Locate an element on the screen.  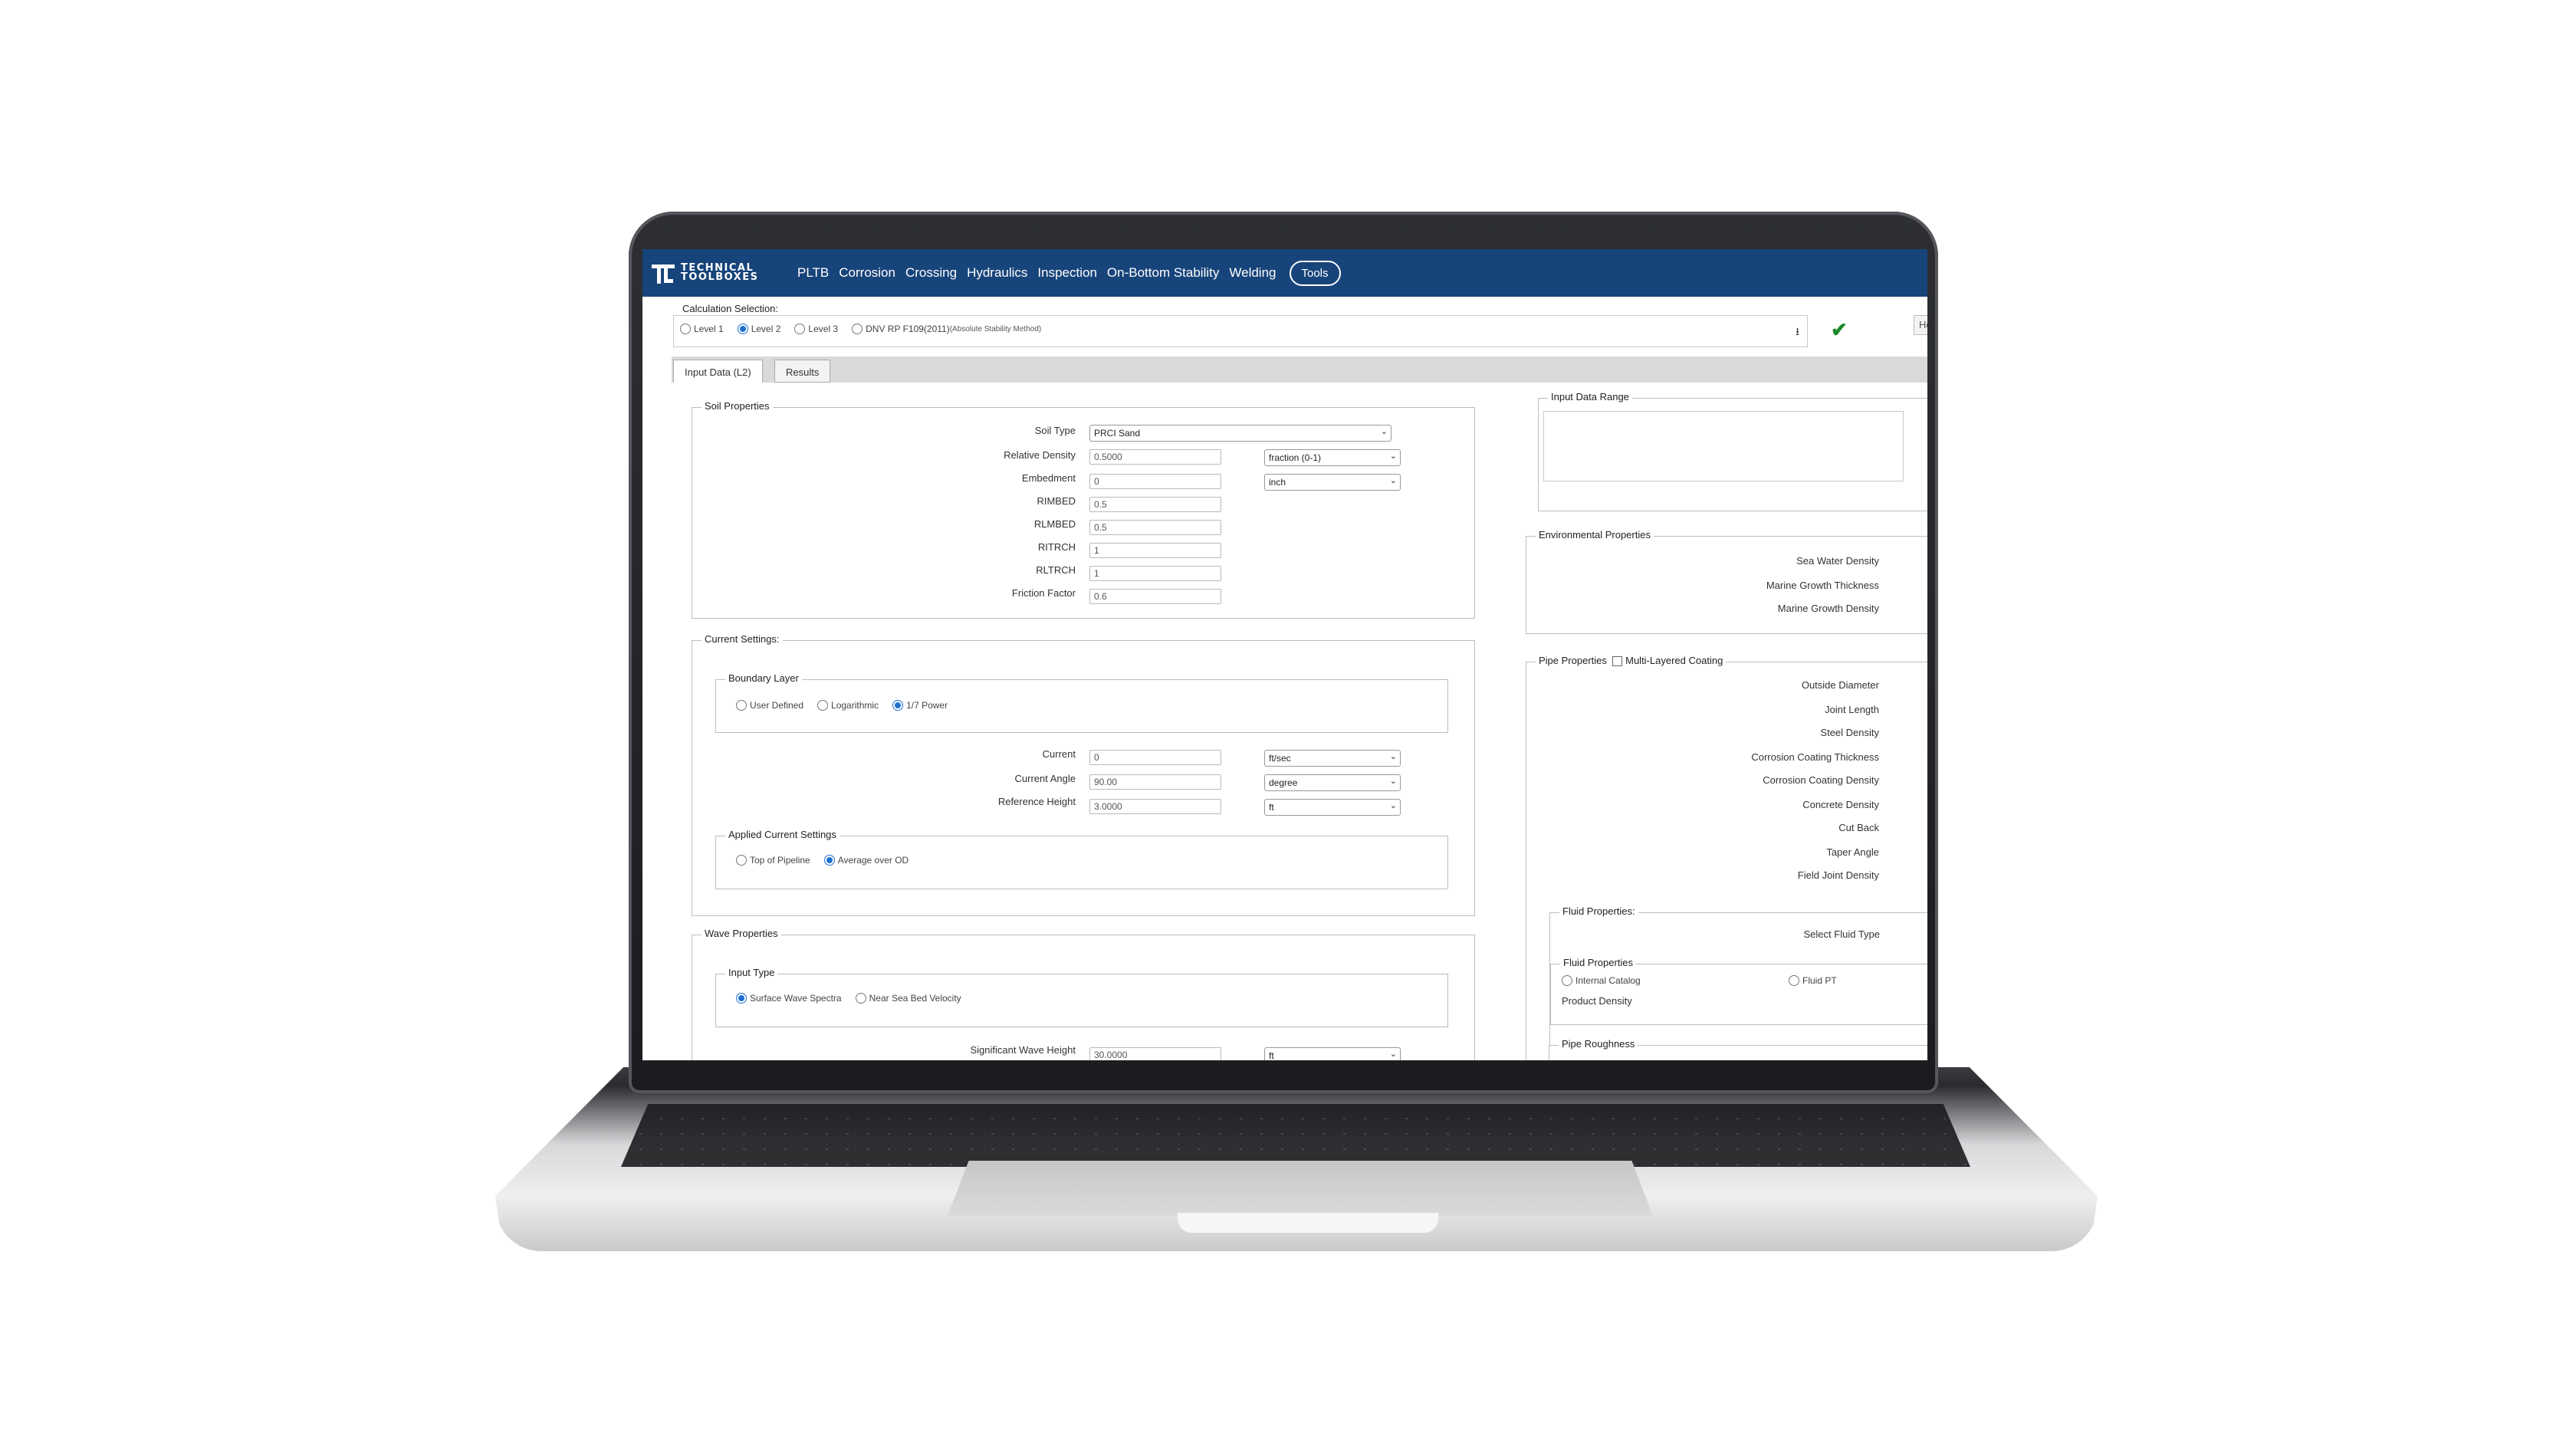
nav-crossing: Crossing is located at coordinates (931, 273).